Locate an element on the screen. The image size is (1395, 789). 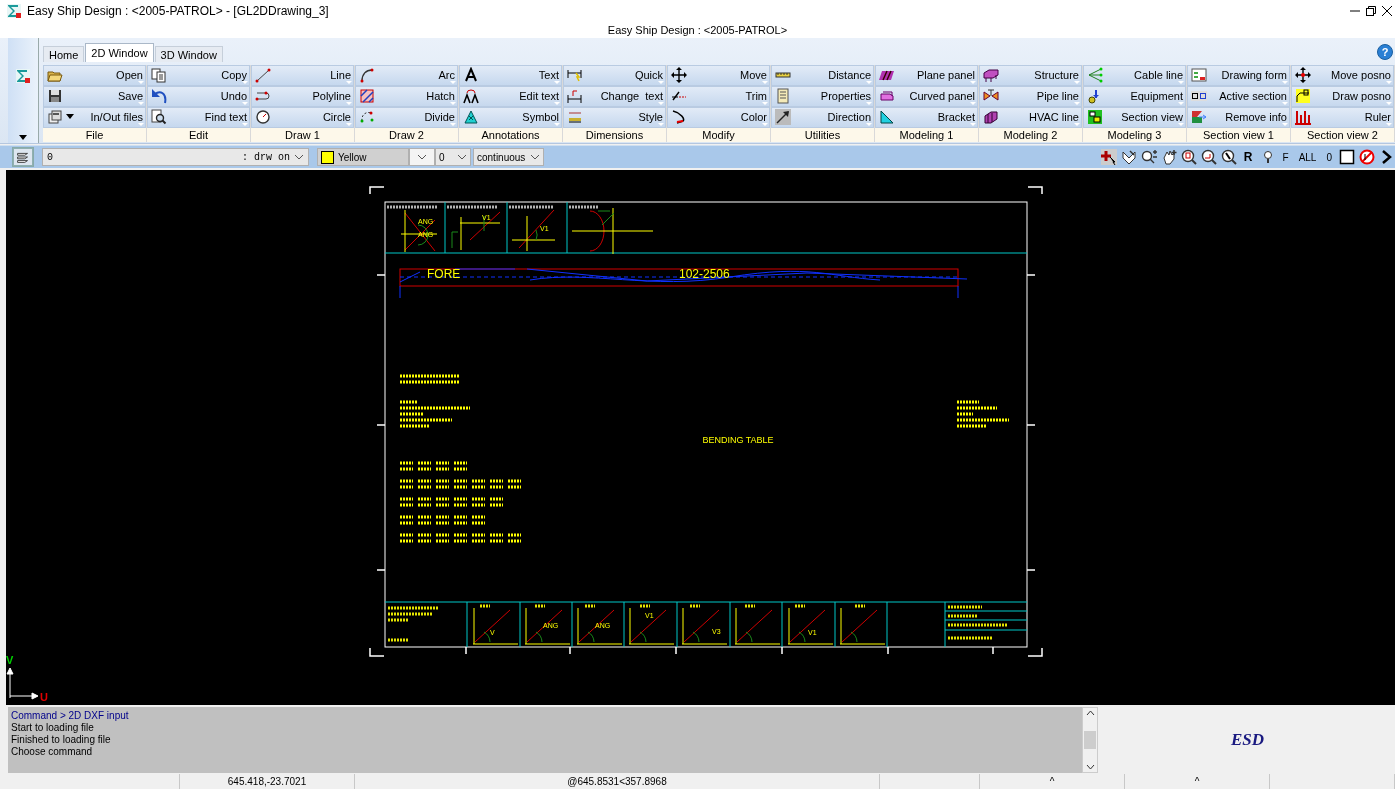
copy-icon is located at coordinates (159, 75).